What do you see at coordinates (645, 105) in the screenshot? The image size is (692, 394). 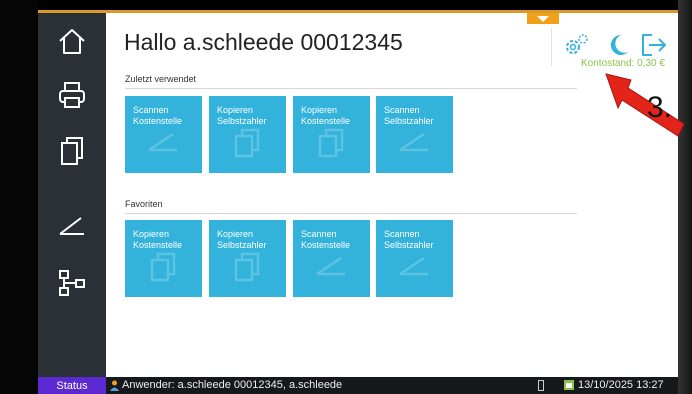 I see `annotation-arrow-icon` at bounding box center [645, 105].